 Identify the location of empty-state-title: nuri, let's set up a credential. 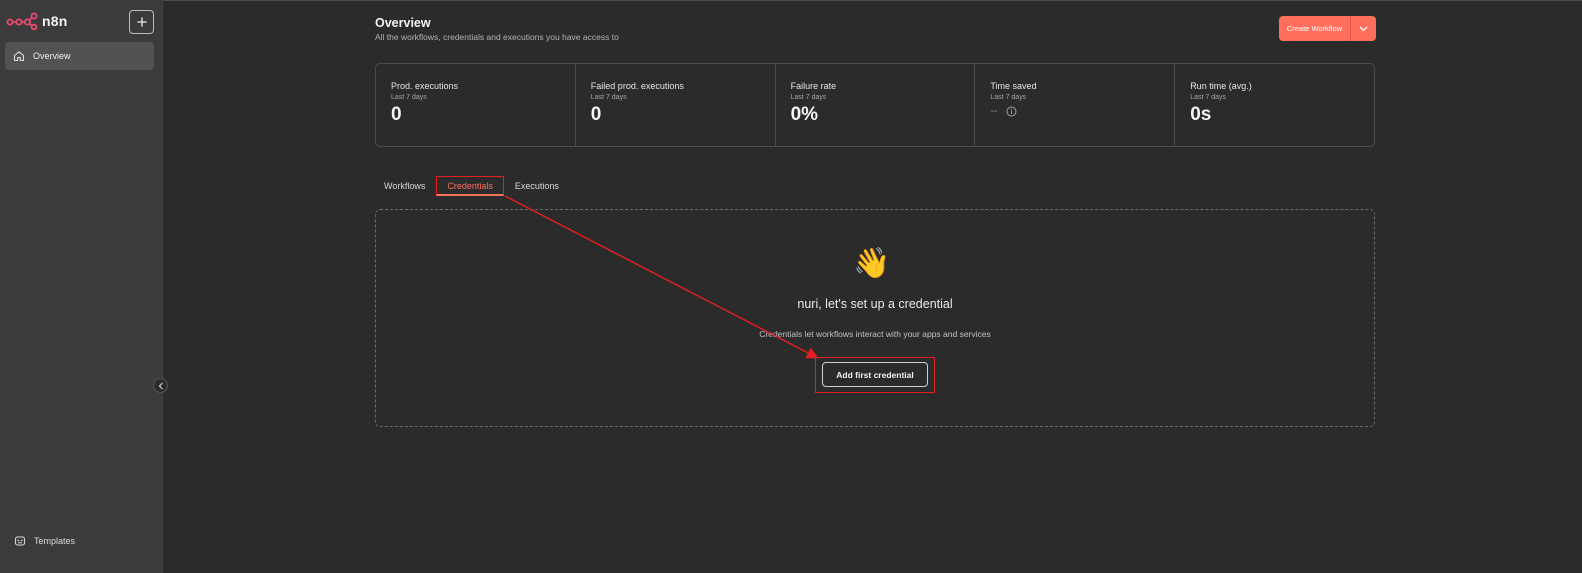
(875, 304).